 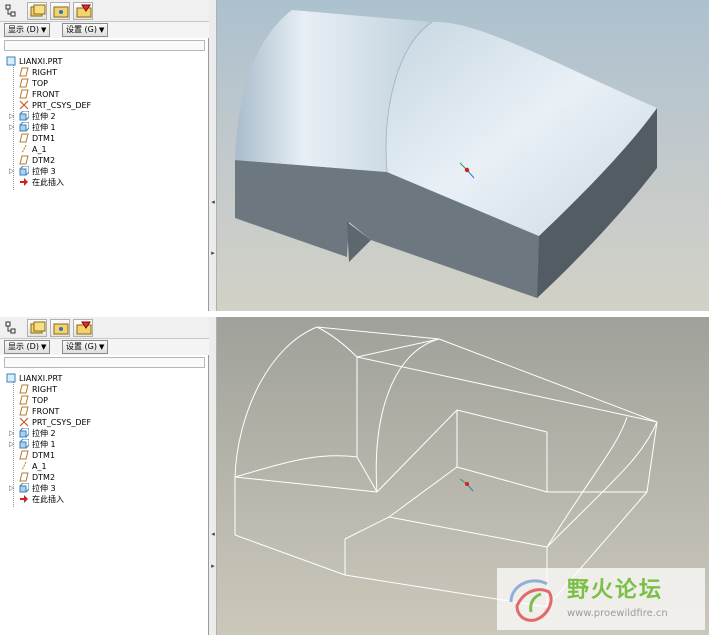 I want to click on csys-marker-icon, so click(x=466, y=485).